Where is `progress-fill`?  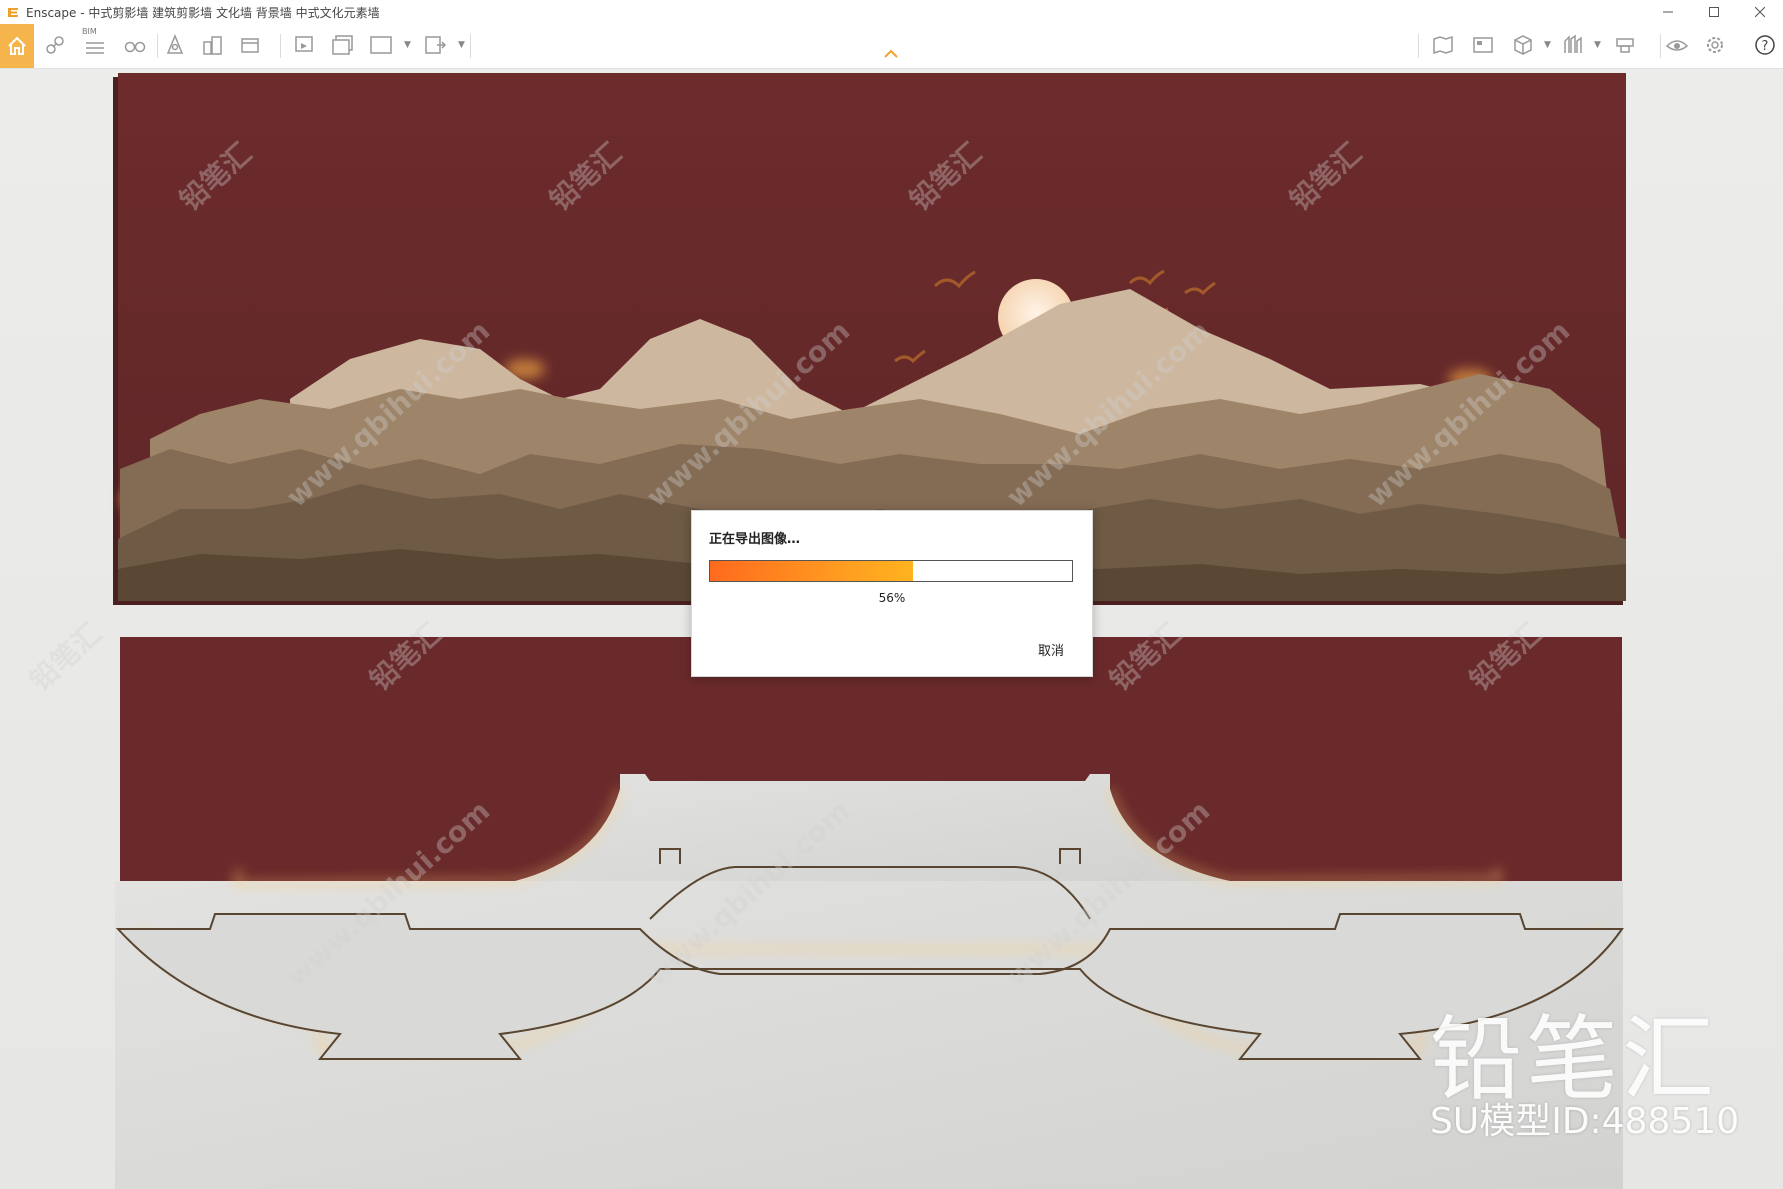
progress-fill is located at coordinates (811, 571).